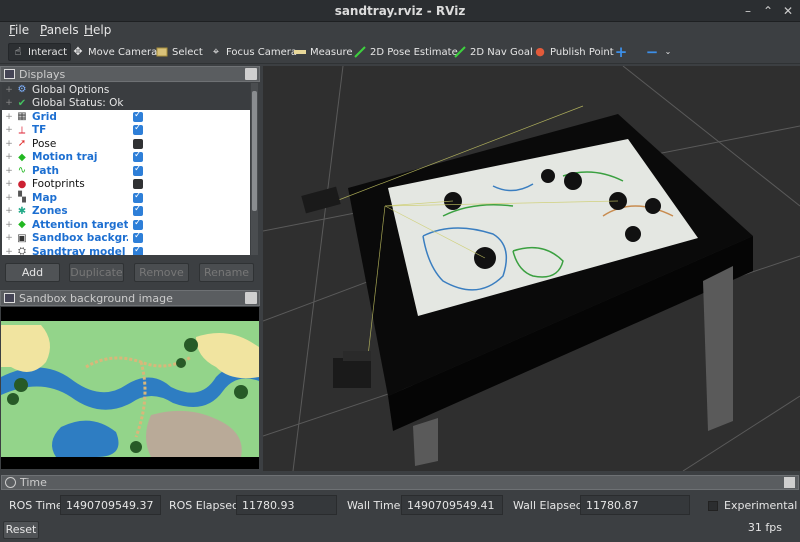 The image size is (800, 542). What do you see at coordinates (788, 11) in the screenshot?
I see `close-icon: ✕` at bounding box center [788, 11].